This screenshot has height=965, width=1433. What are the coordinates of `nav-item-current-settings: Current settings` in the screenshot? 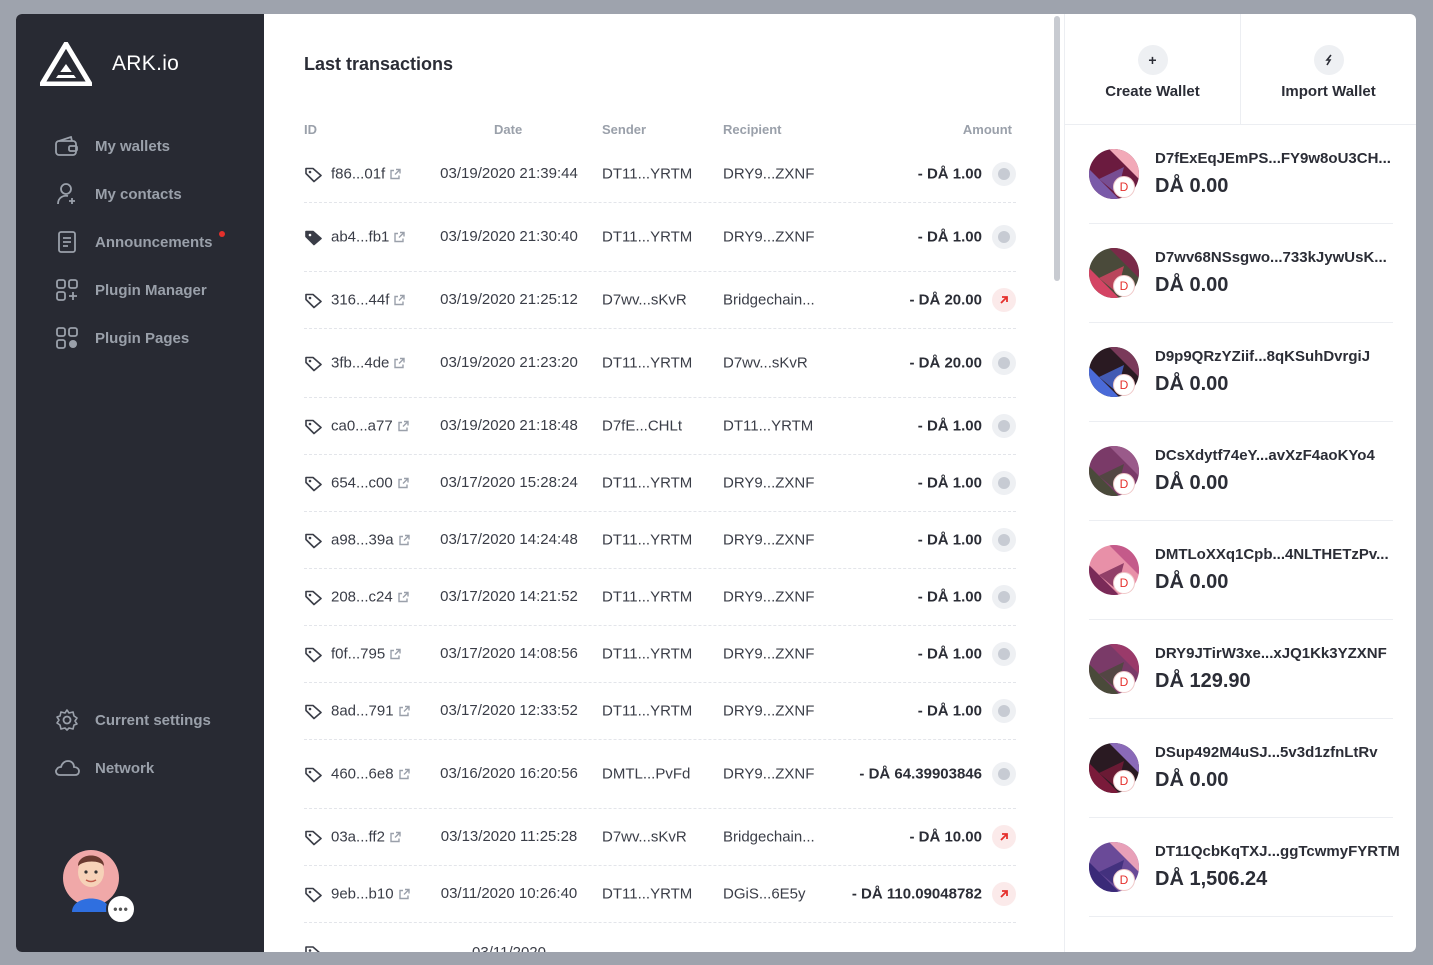 It's located at (132, 720).